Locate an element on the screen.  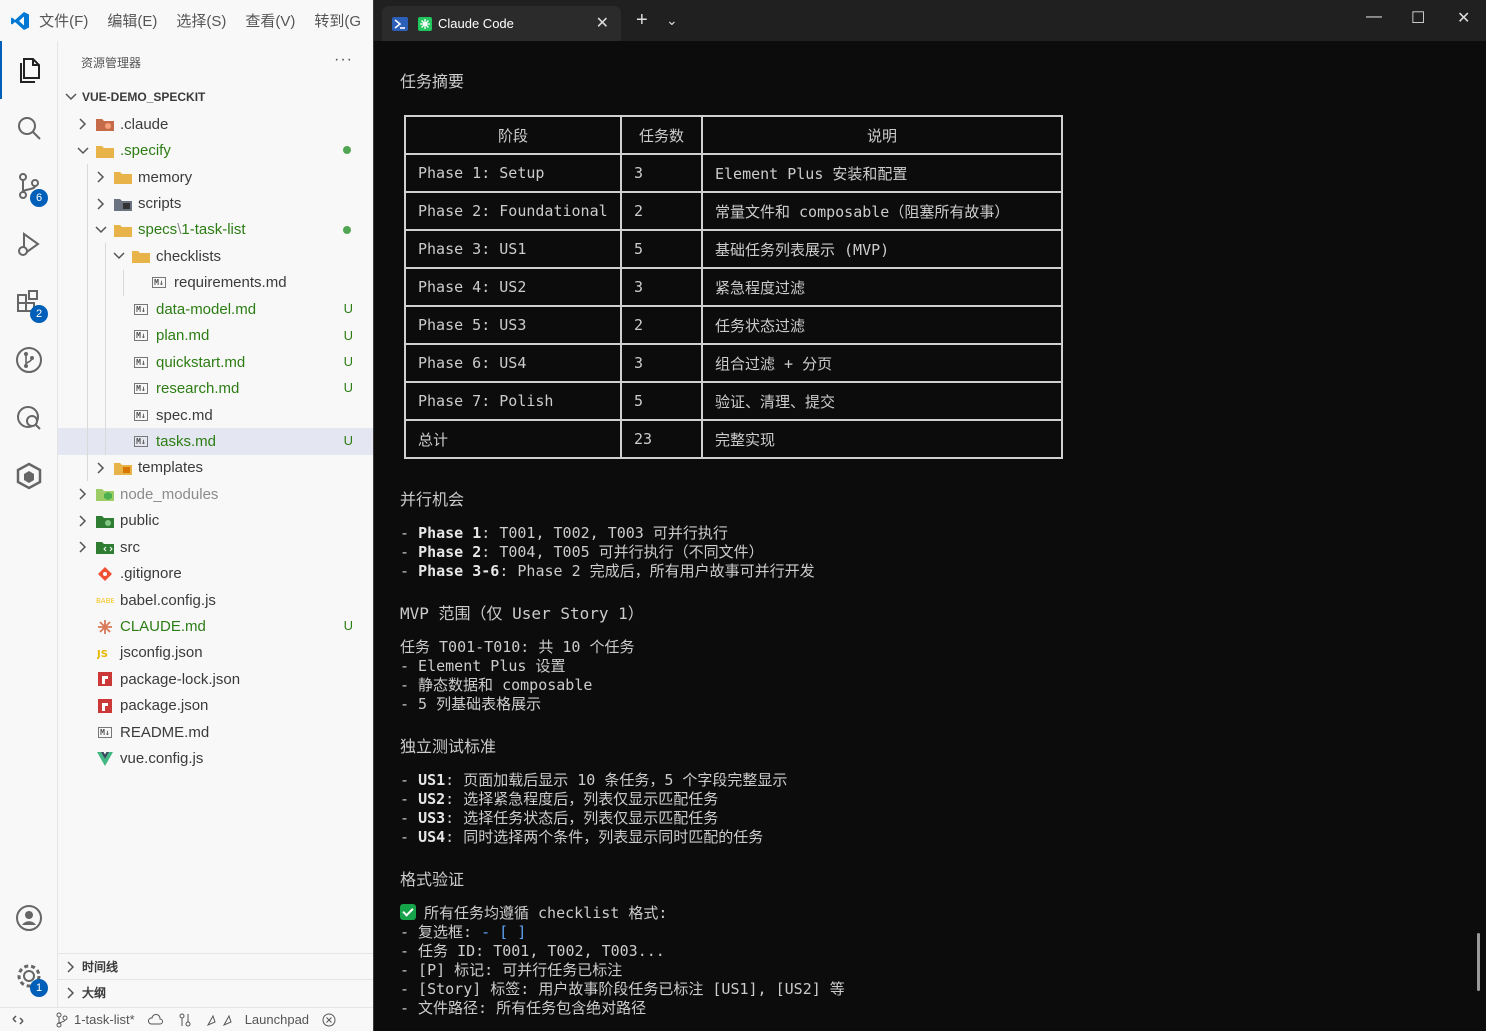
menu-view: 查看(V) is located at coordinates (270, 20).